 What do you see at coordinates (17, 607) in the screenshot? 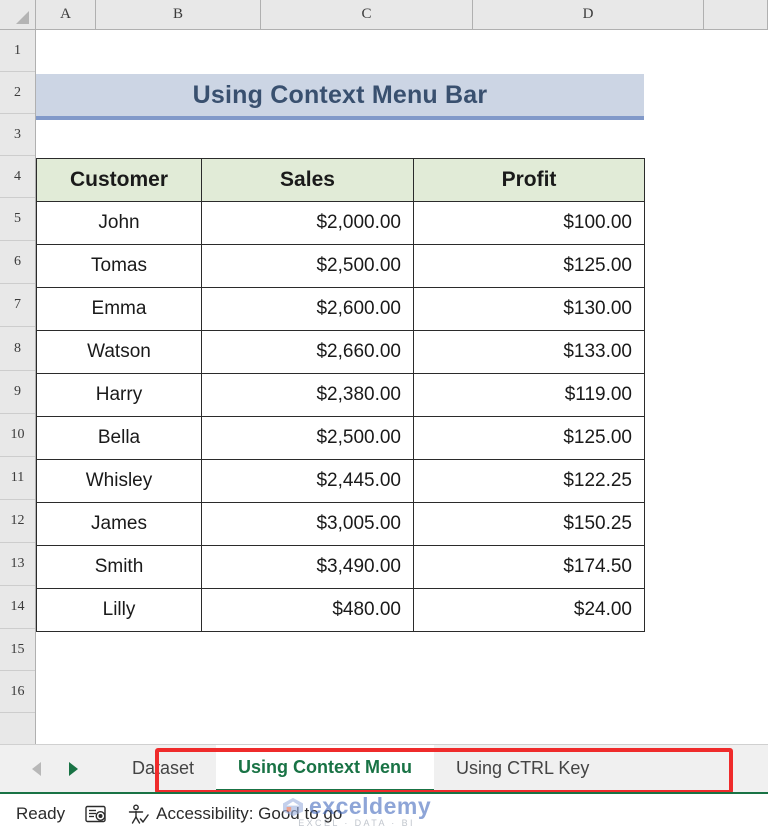
I see `row-header-14: 14` at bounding box center [17, 607].